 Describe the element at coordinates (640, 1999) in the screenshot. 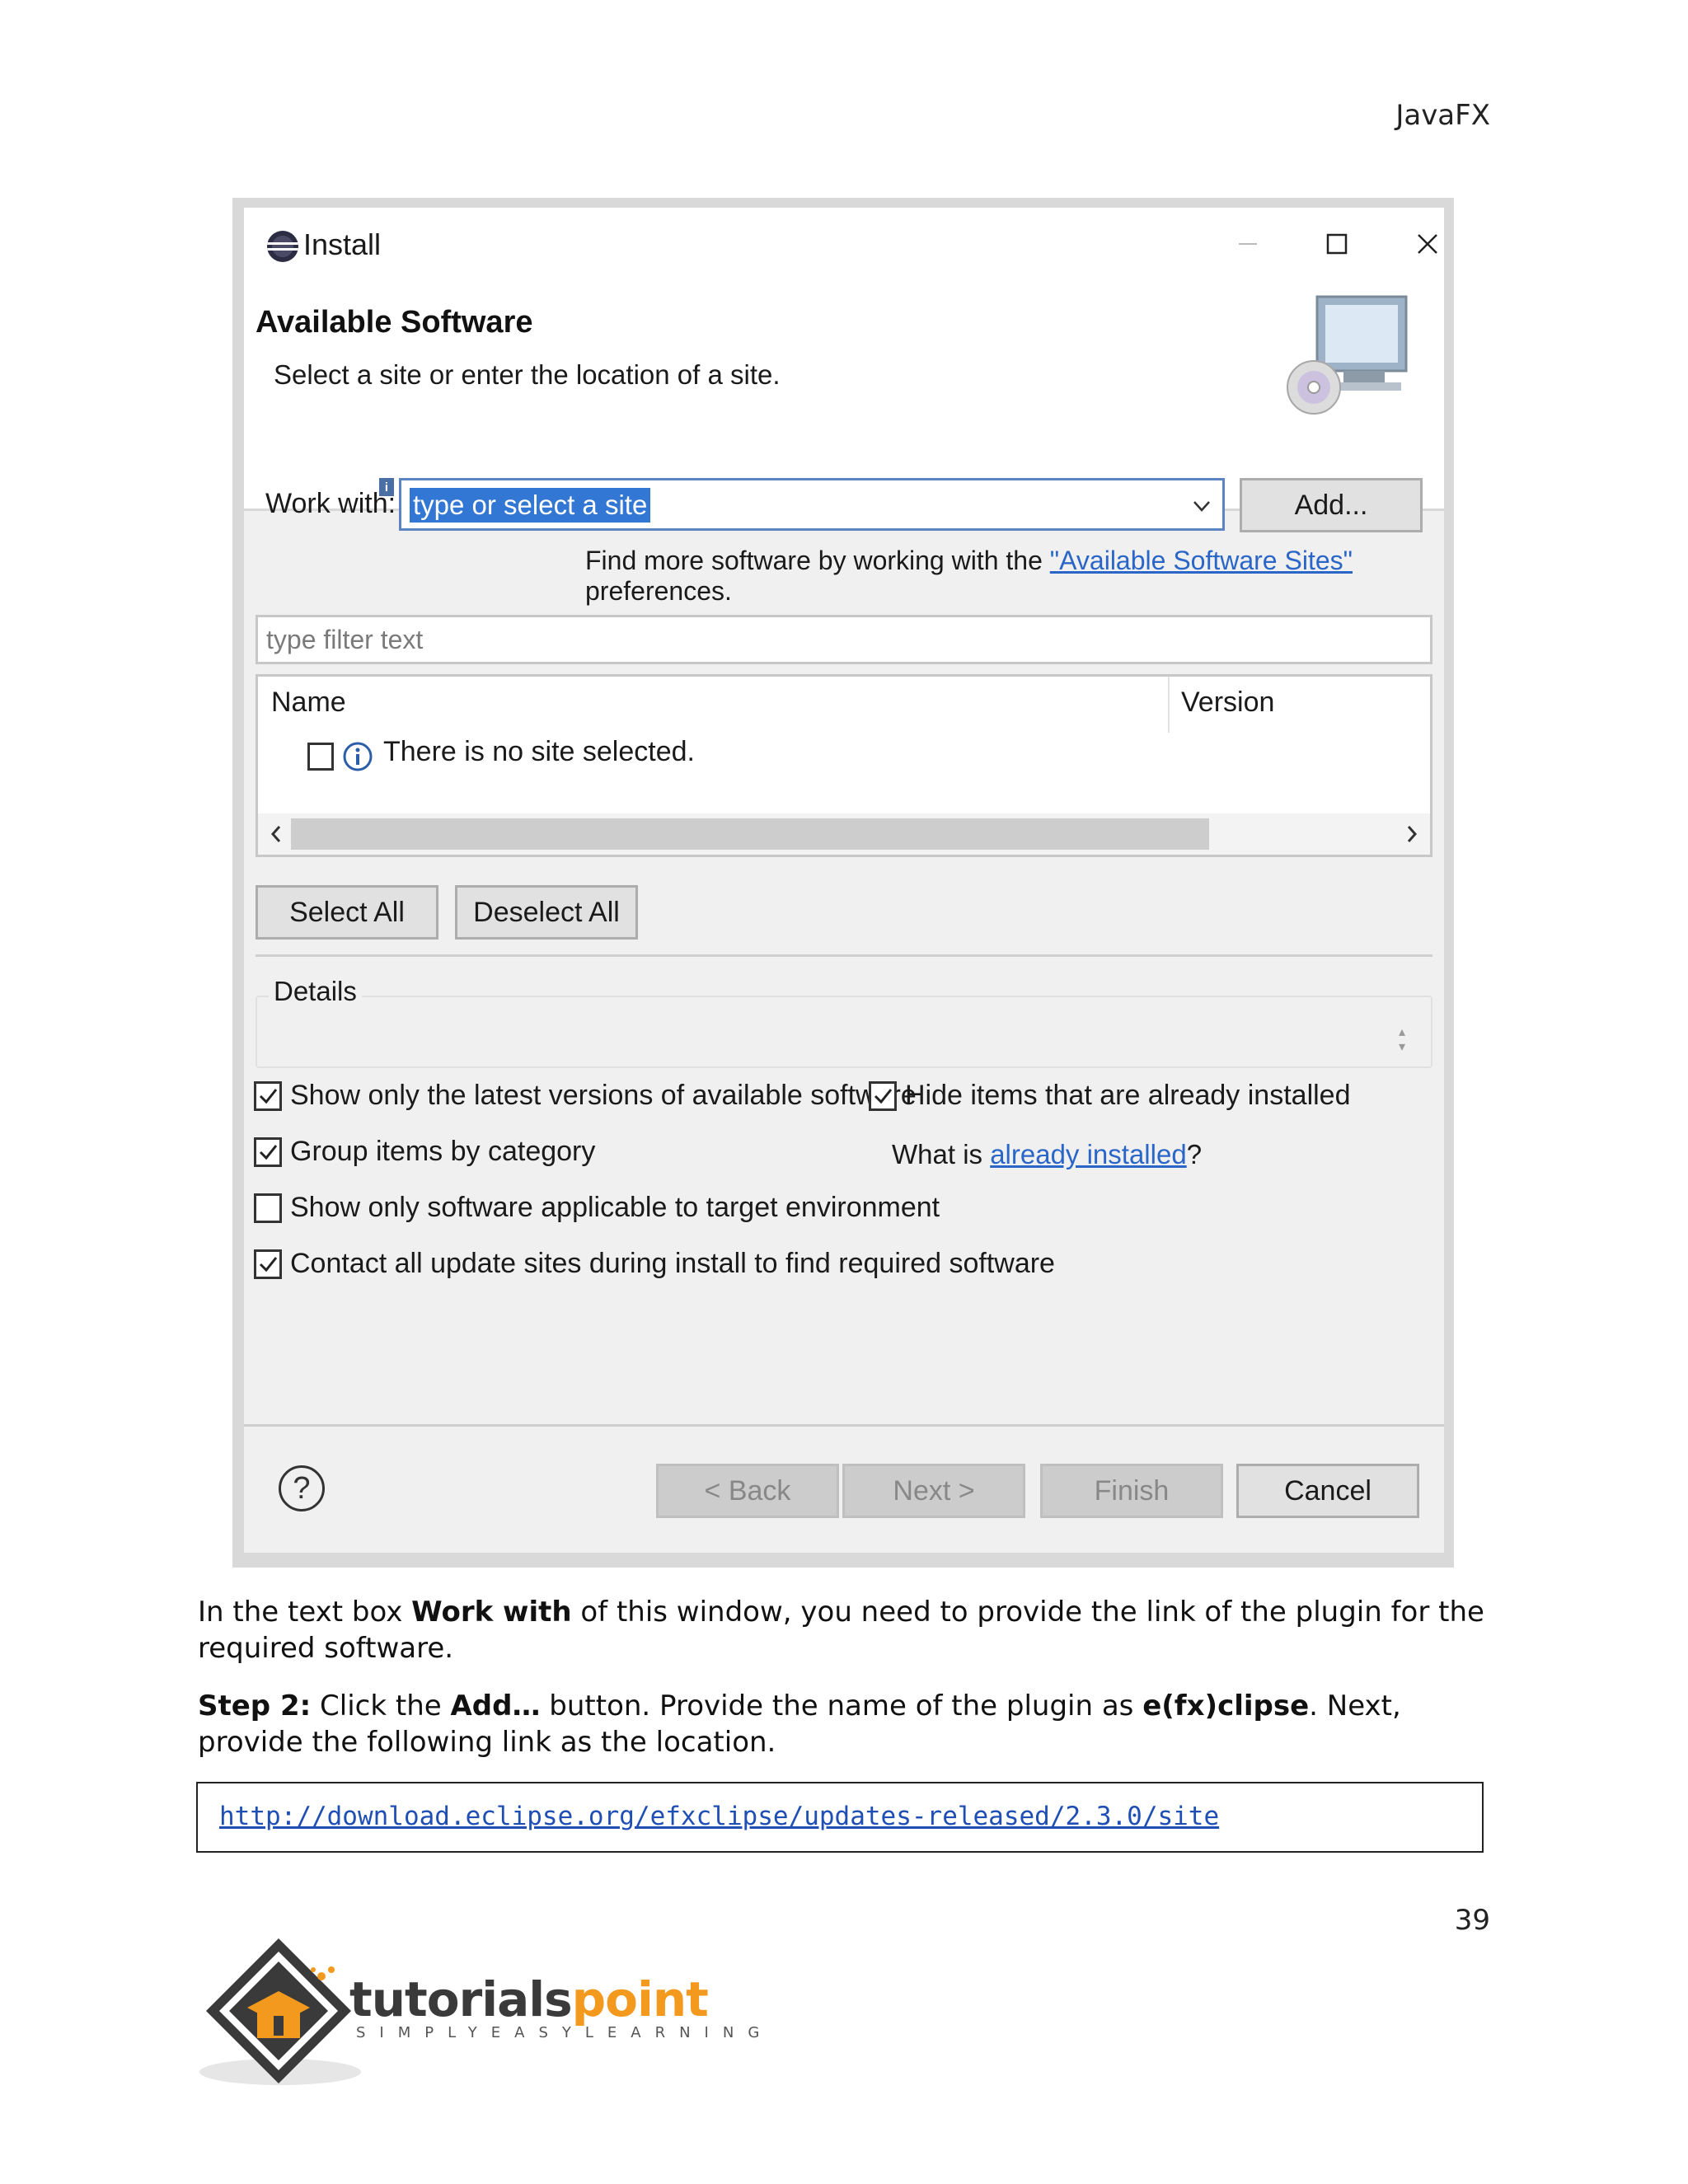

I see `logo-word-b: point` at that location.